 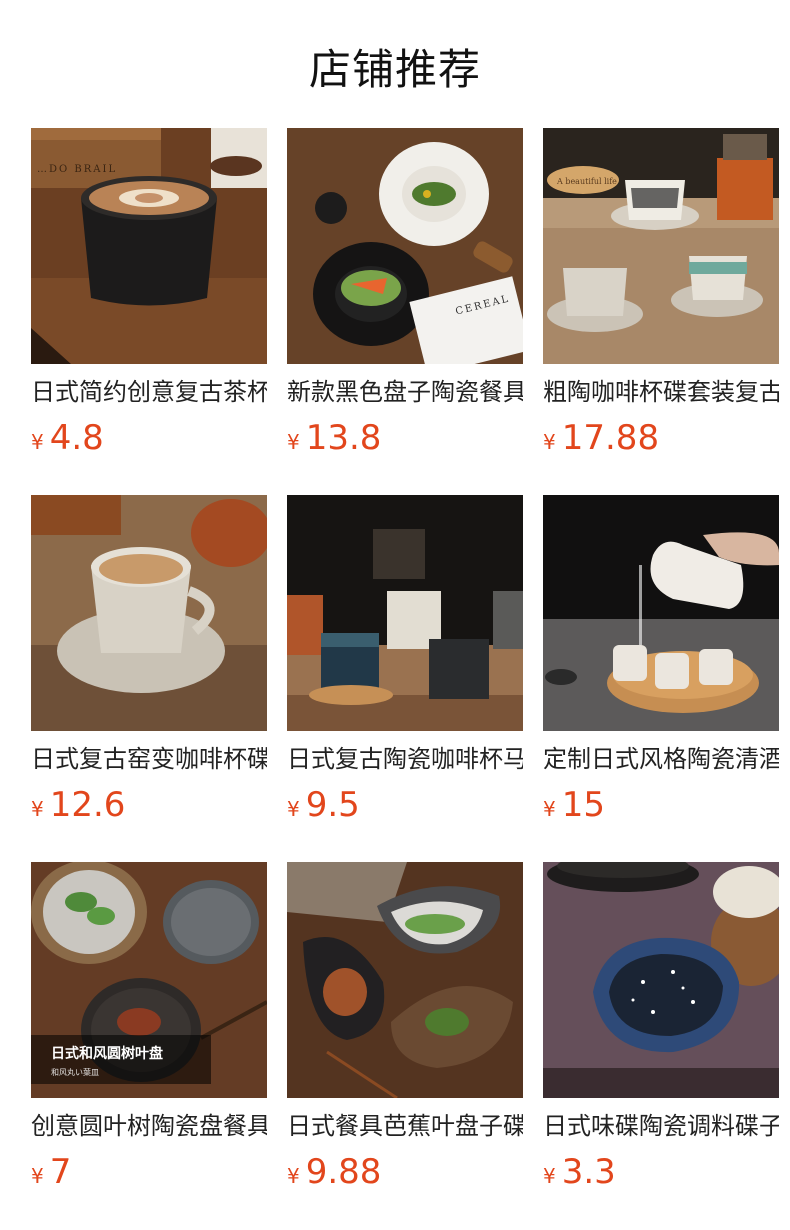 I want to click on product-card: 定制日式风格陶瓷清酒壶 ¥15, so click(x=661, y=661).